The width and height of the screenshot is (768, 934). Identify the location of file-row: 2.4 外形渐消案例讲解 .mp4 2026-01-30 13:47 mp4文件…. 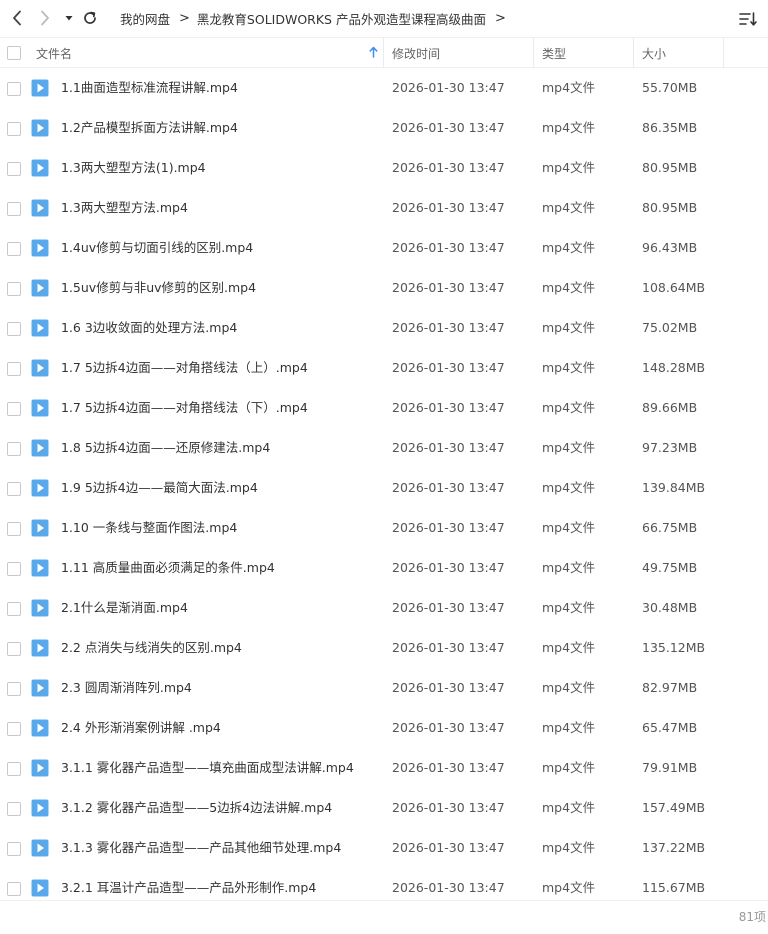
(384, 728).